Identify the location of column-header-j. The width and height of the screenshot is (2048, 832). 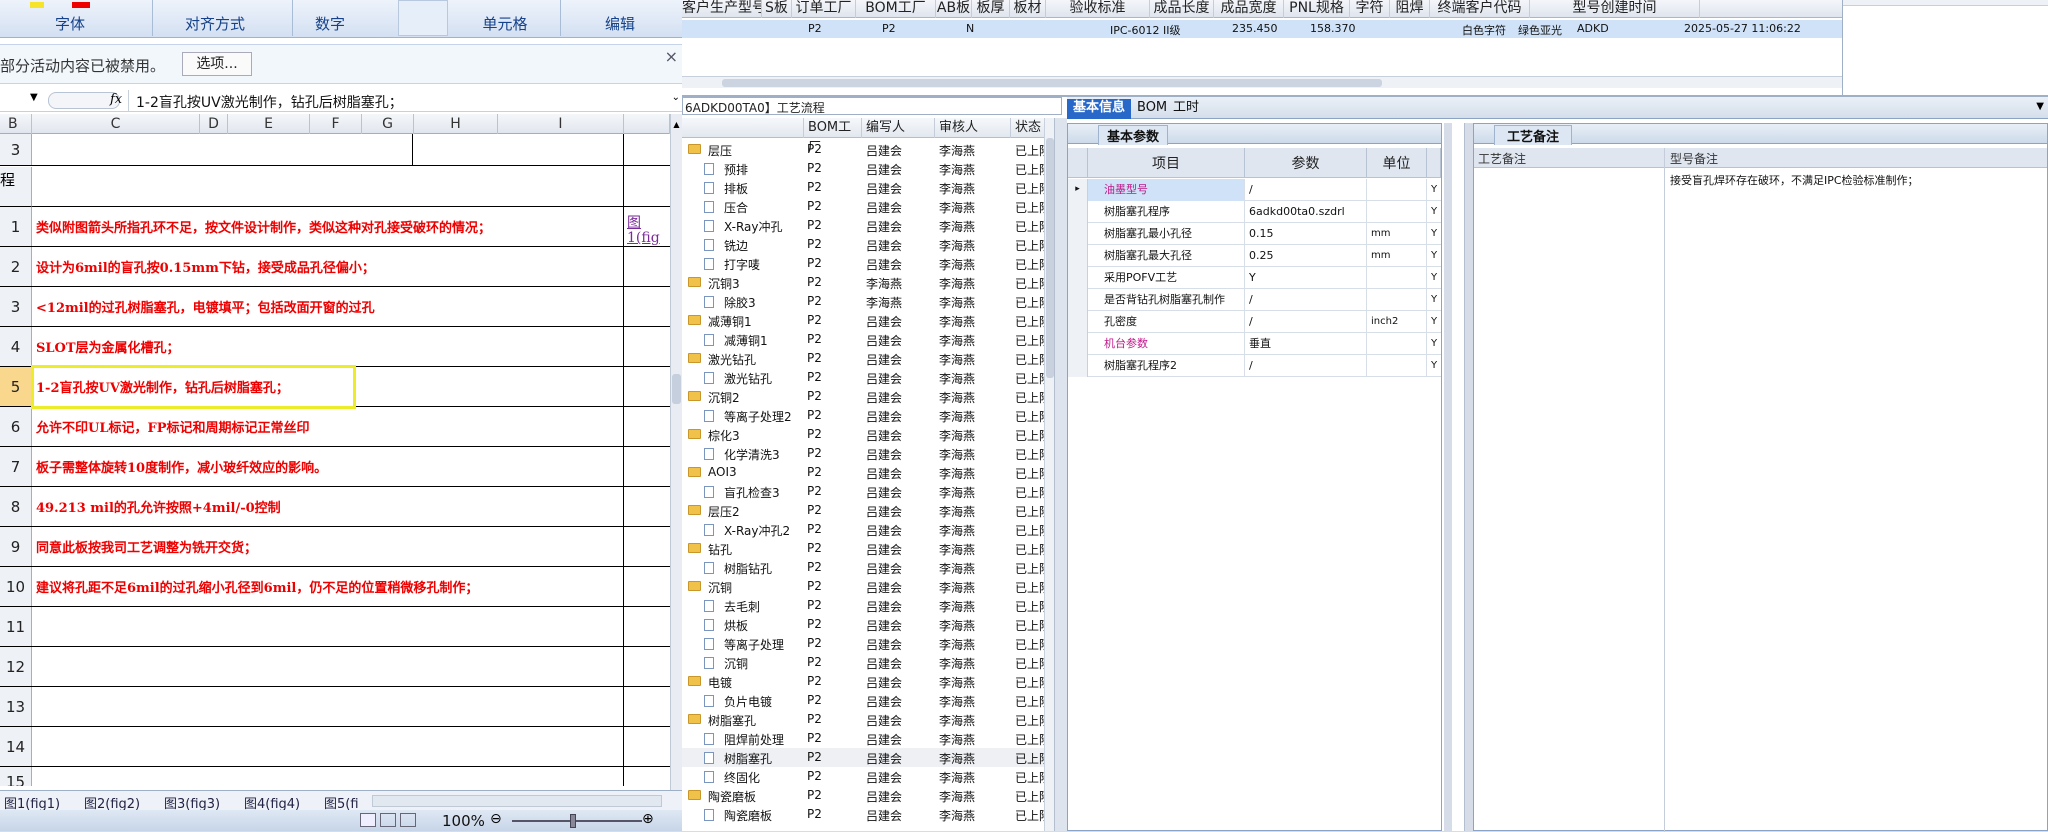
(647, 124).